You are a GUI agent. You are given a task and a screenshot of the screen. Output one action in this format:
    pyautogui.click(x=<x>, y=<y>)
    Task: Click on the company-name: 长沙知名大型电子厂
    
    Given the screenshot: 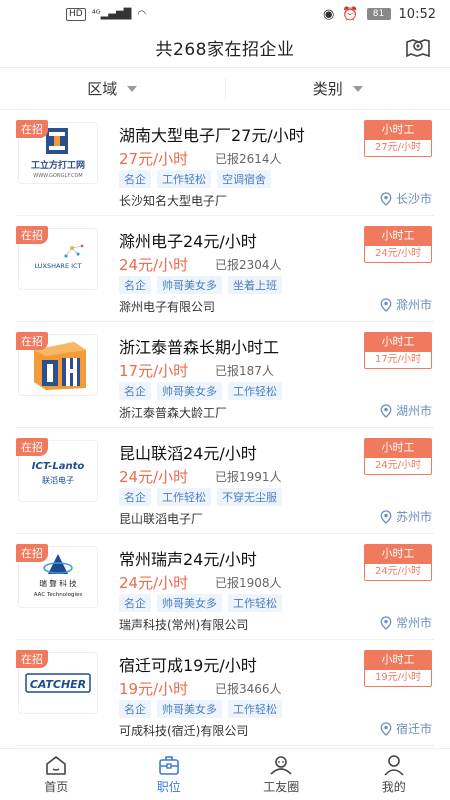 What is the action you would take?
    pyautogui.click(x=173, y=201)
    